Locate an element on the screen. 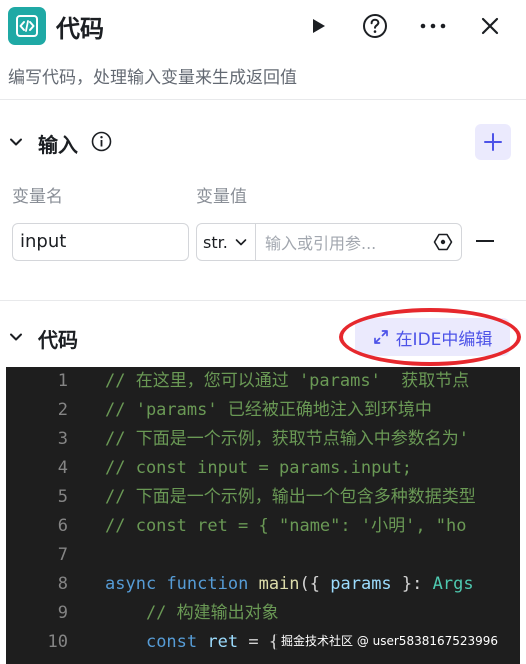  plus-icon is located at coordinates (493, 142).